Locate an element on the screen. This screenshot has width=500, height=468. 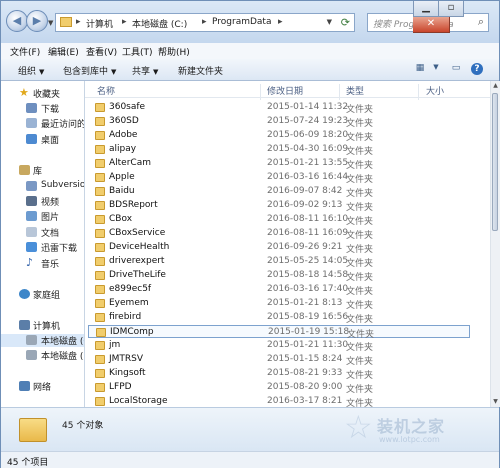
file-row: DeviceHealth 2016-09-26 9:21 文件夹 is located at coordinates (279, 248).